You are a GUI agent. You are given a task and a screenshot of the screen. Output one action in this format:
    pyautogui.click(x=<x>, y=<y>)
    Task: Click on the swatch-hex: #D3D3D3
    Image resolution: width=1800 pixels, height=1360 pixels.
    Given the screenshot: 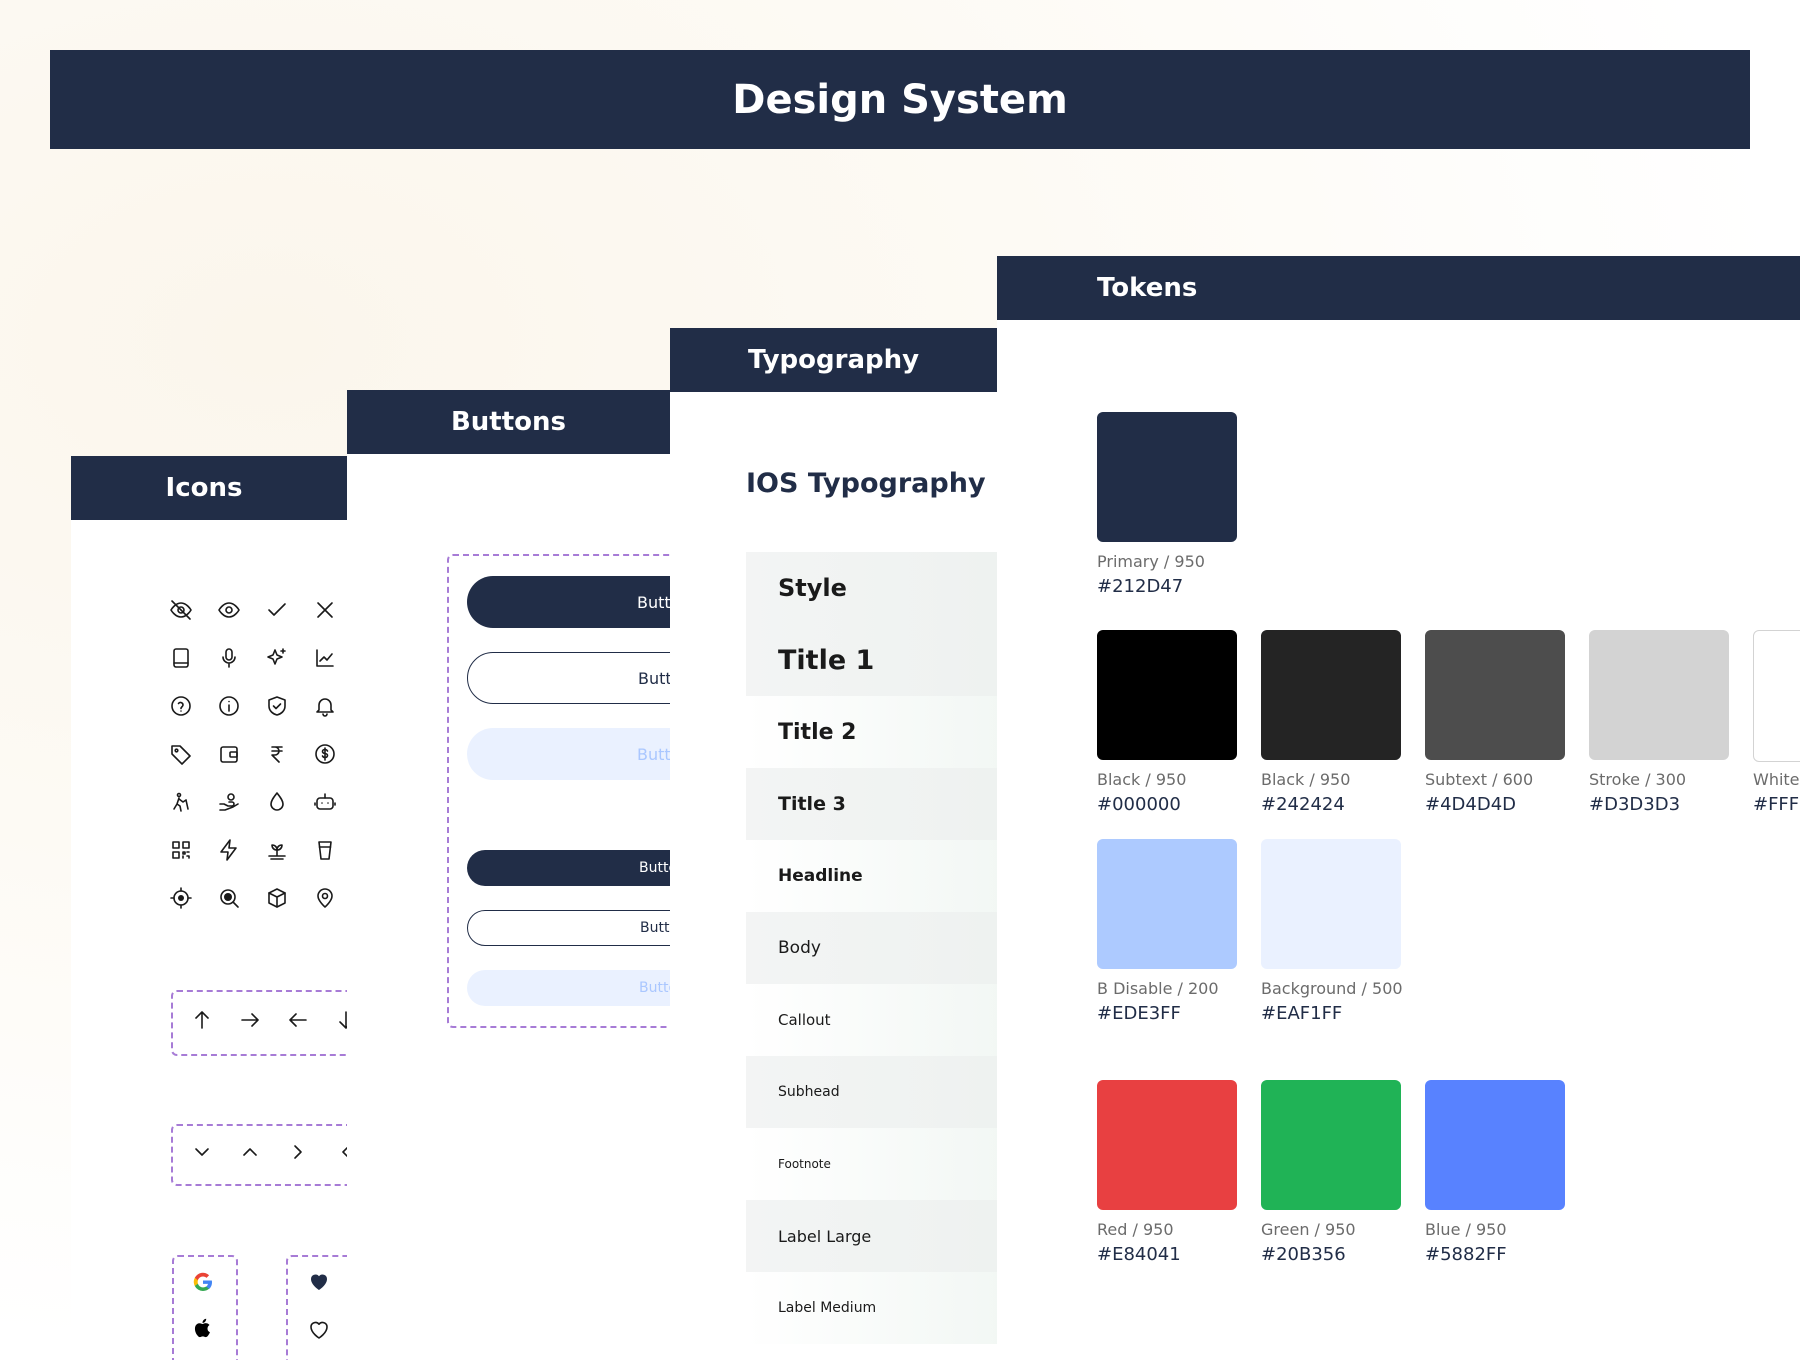 What is the action you would take?
    pyautogui.click(x=1635, y=804)
    